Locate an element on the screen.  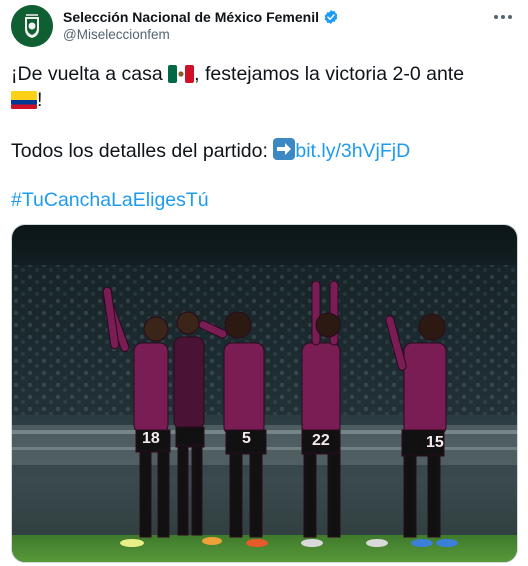
tweet-text-segment: ¡De vuelta a casa is located at coordinates (87, 74).